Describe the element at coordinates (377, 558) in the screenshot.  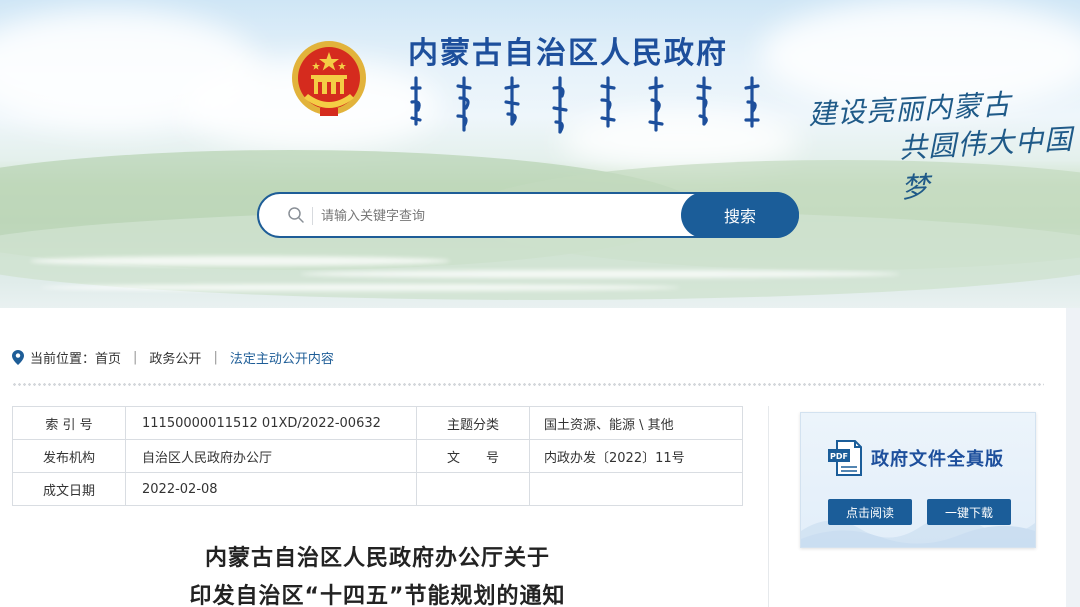
I see `document-title-line-1: 内蒙古自治区人民政府办公厅关于` at that location.